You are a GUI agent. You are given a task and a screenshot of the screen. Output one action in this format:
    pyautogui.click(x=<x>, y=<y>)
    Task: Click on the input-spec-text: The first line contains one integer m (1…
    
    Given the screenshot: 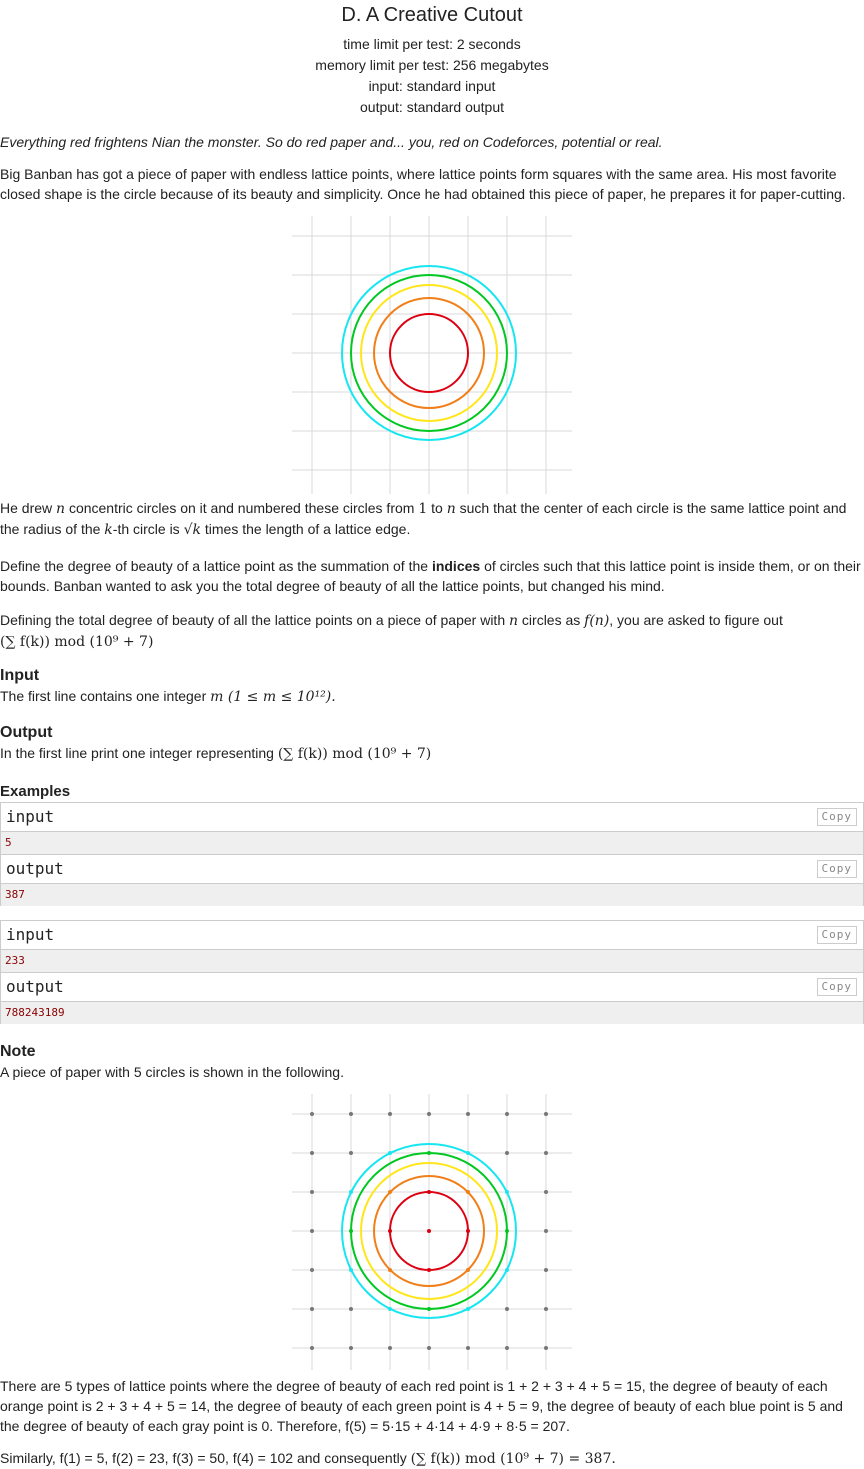 What is the action you would take?
    pyautogui.click(x=168, y=696)
    